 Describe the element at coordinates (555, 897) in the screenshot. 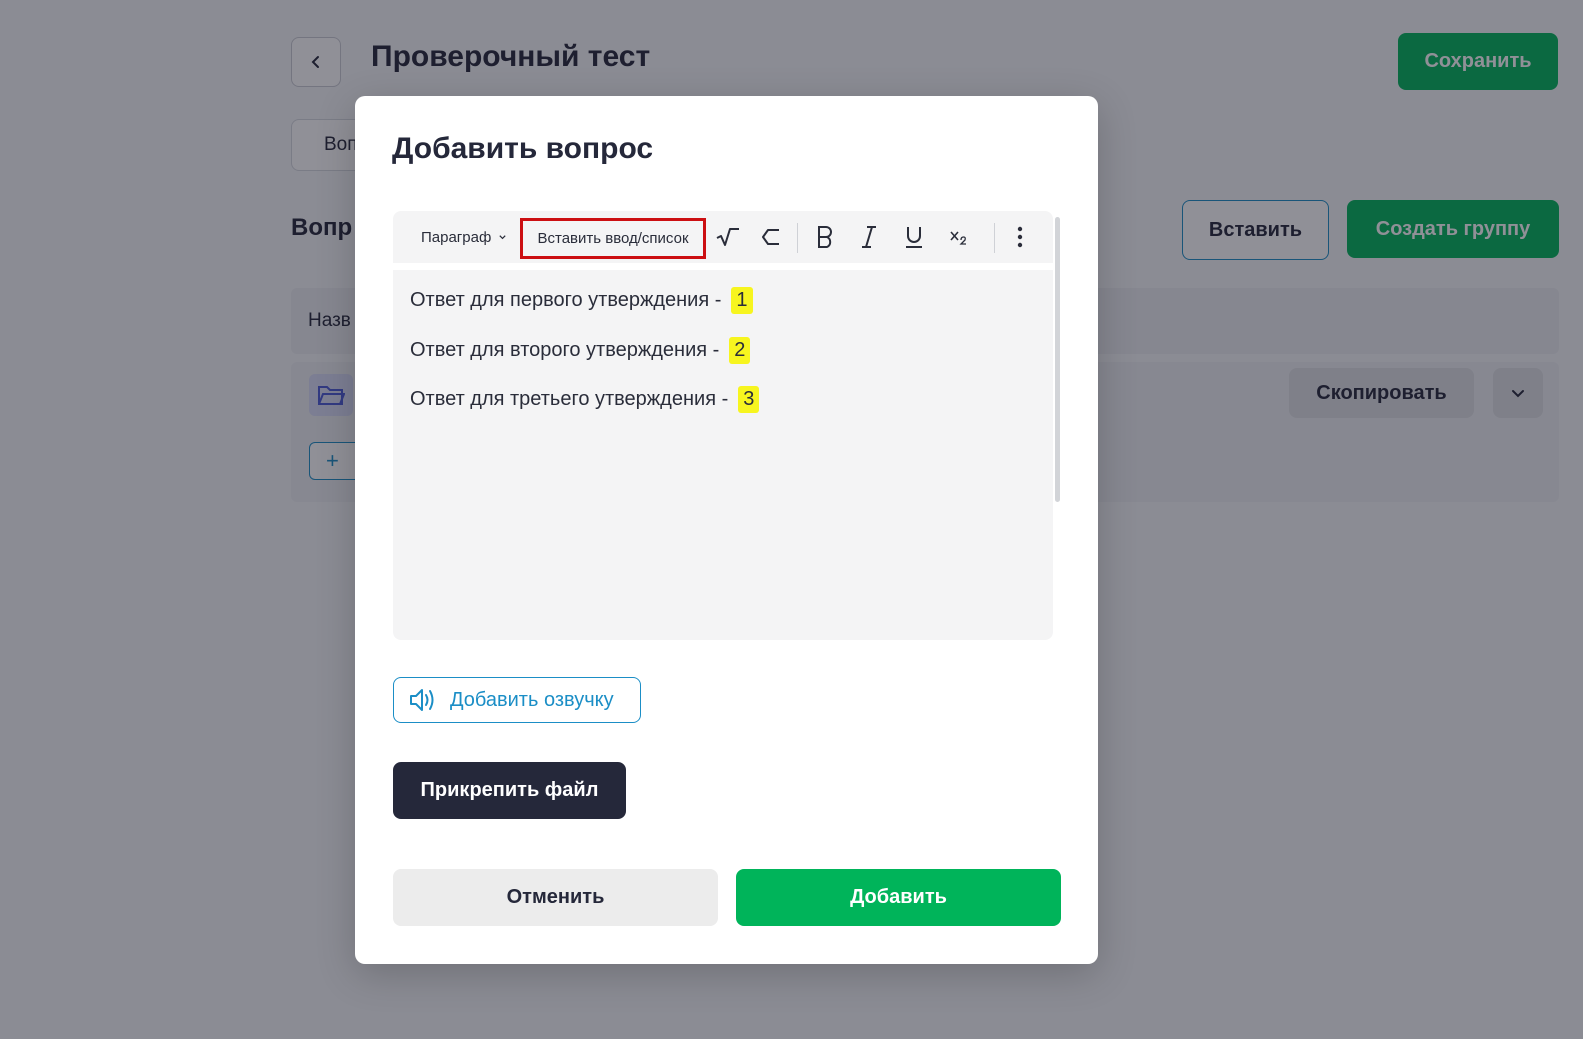

I see `cancel-button: Отменить` at that location.